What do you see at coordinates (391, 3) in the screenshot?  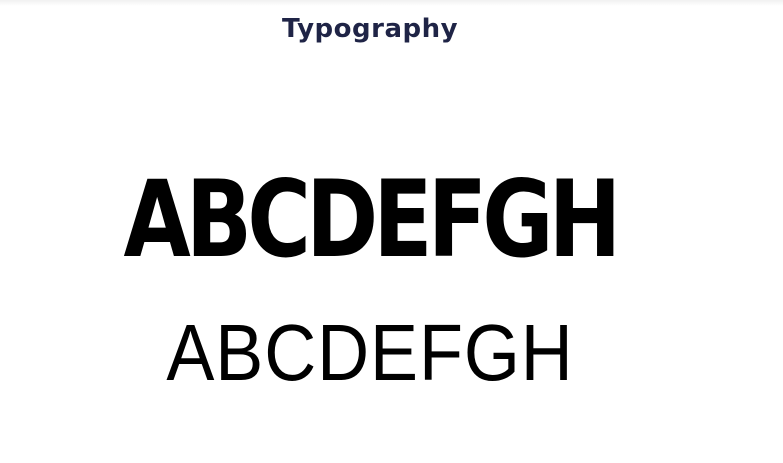 I see `top-divider` at bounding box center [391, 3].